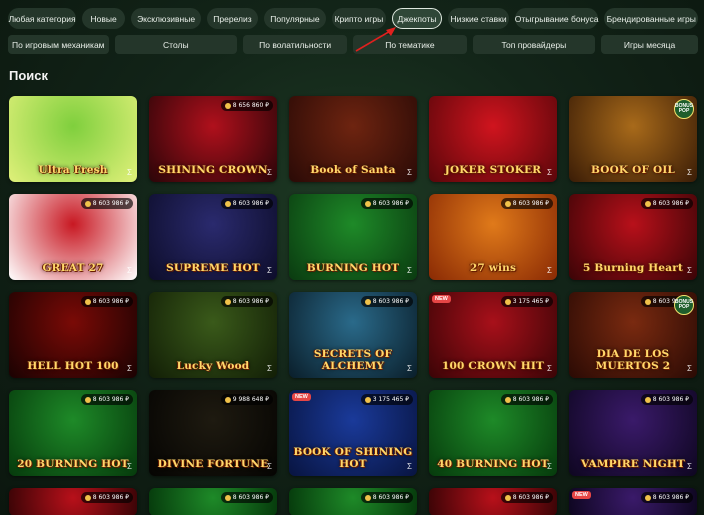 The width and height of the screenshot is (704, 515). I want to click on game-card: SECRETS OF ALCHEMY 8 603 986 ₽ Σ, so click(353, 335).